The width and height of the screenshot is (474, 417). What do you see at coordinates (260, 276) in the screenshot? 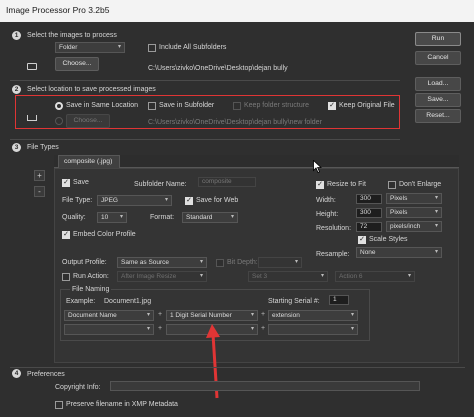
I see `action-set-value: Set 3` at bounding box center [260, 276].